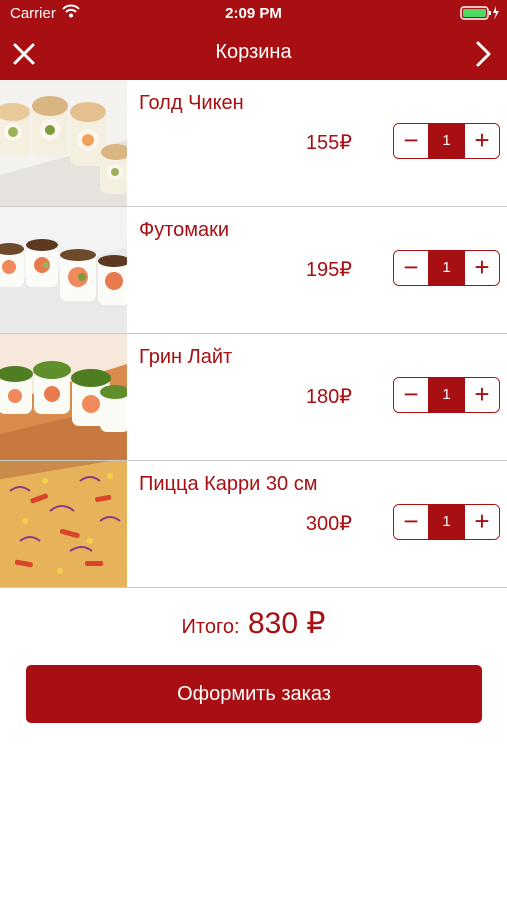 Image resolution: width=507 pixels, height=900 pixels. Describe the element at coordinates (253, 270) in the screenshot. I see `cart-item: Футомаки 195₽ − 1 +` at that location.